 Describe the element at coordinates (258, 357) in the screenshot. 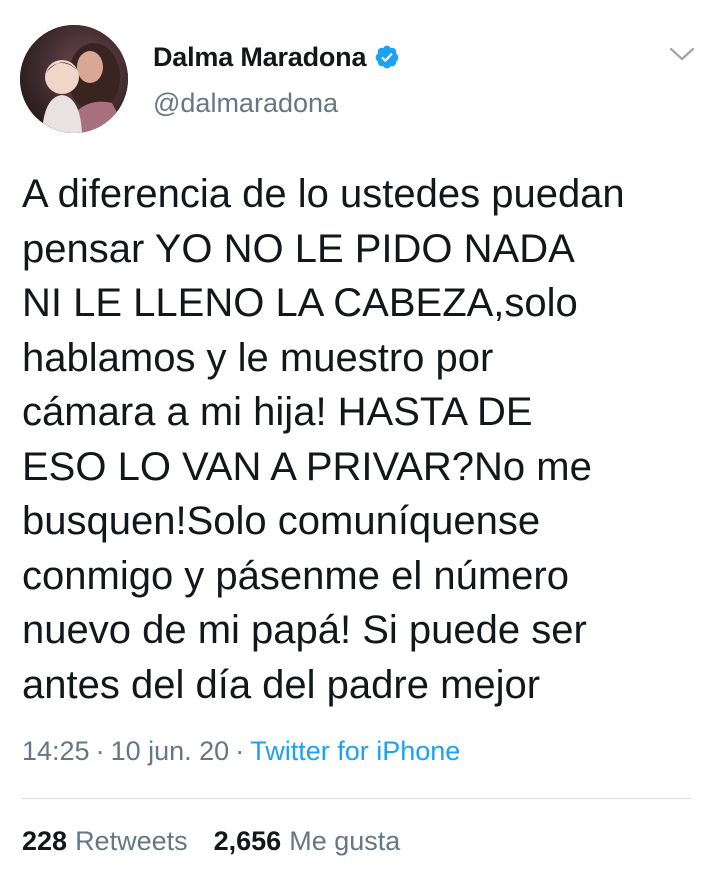

I see `tweet-text-line: hablamos y le muestro por` at that location.